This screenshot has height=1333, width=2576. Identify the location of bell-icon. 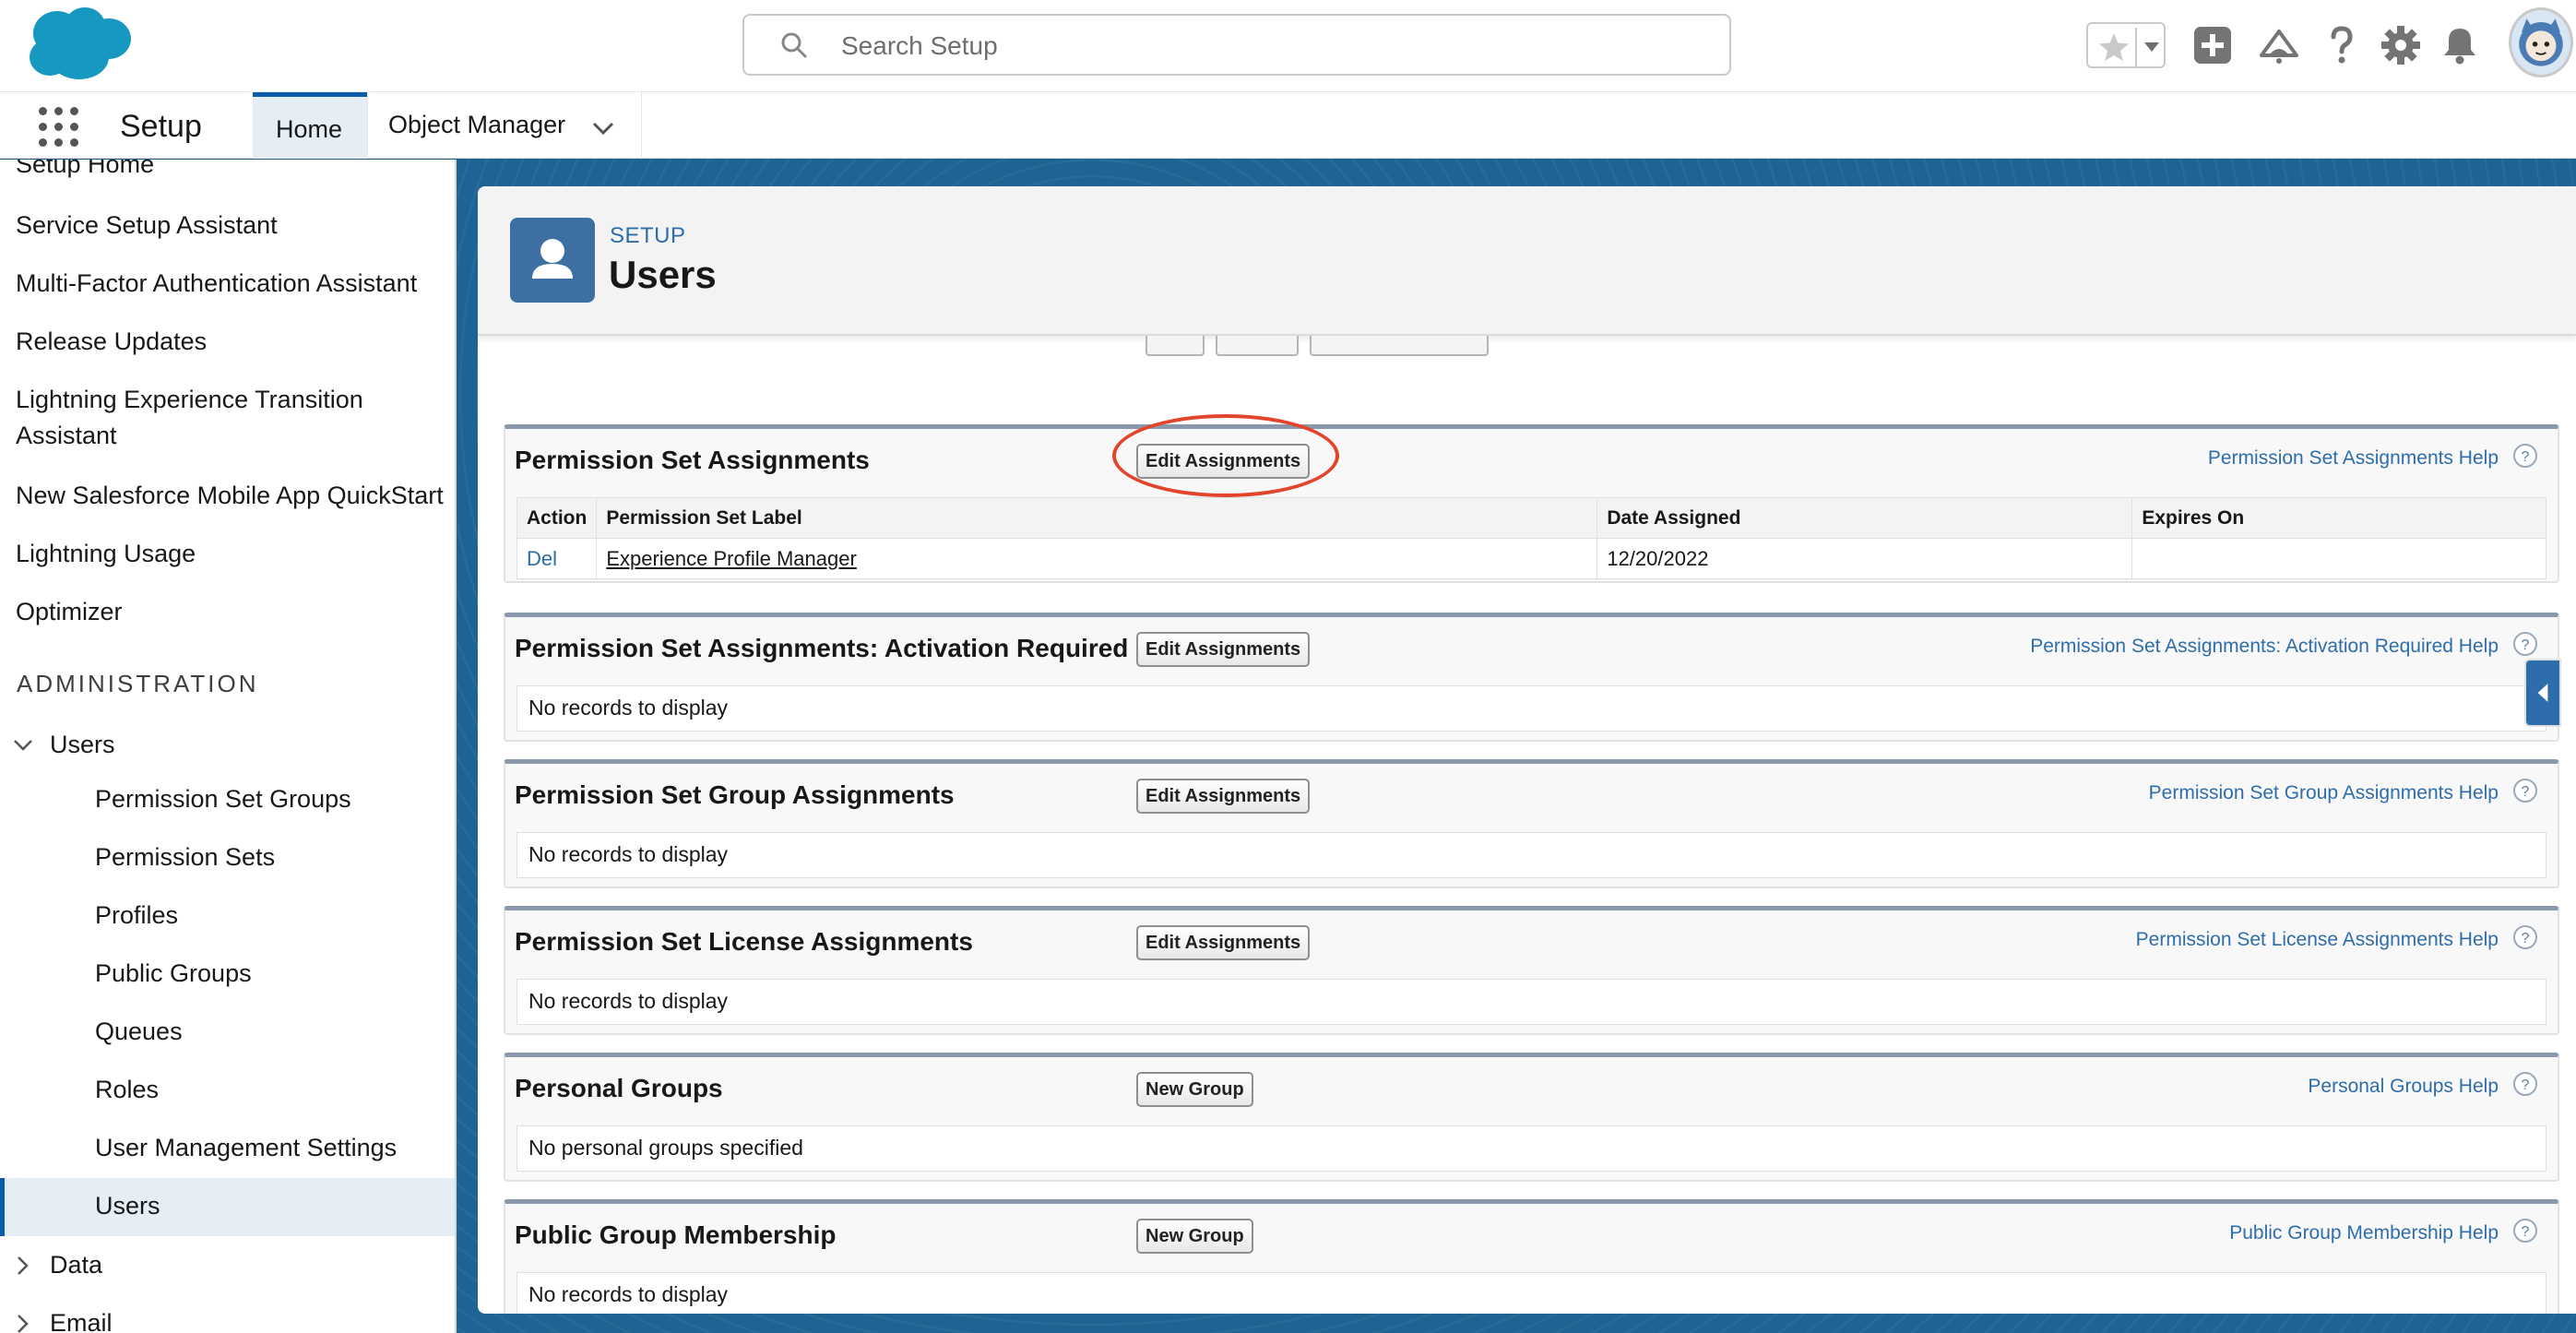
(2460, 45).